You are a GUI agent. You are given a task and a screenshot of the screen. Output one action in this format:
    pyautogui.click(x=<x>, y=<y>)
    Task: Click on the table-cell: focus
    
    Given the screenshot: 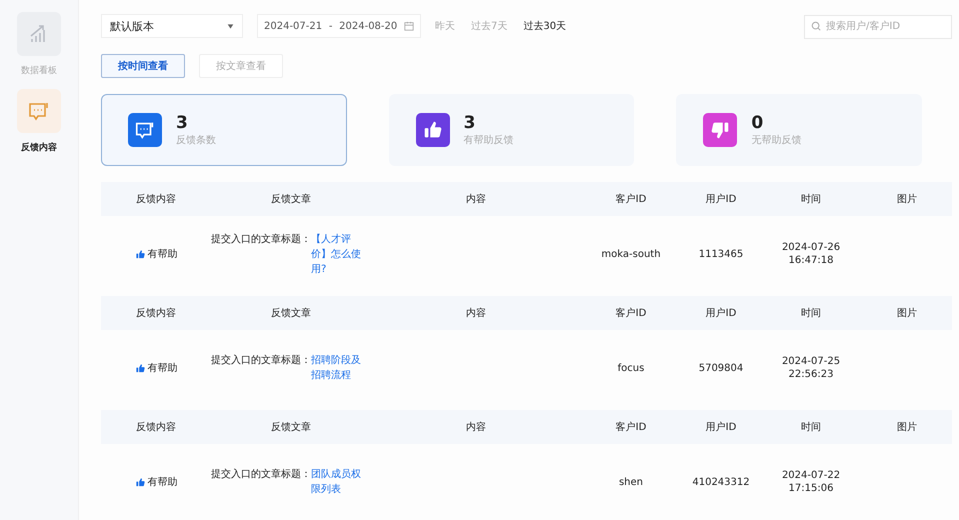 What is the action you would take?
    pyautogui.click(x=631, y=368)
    